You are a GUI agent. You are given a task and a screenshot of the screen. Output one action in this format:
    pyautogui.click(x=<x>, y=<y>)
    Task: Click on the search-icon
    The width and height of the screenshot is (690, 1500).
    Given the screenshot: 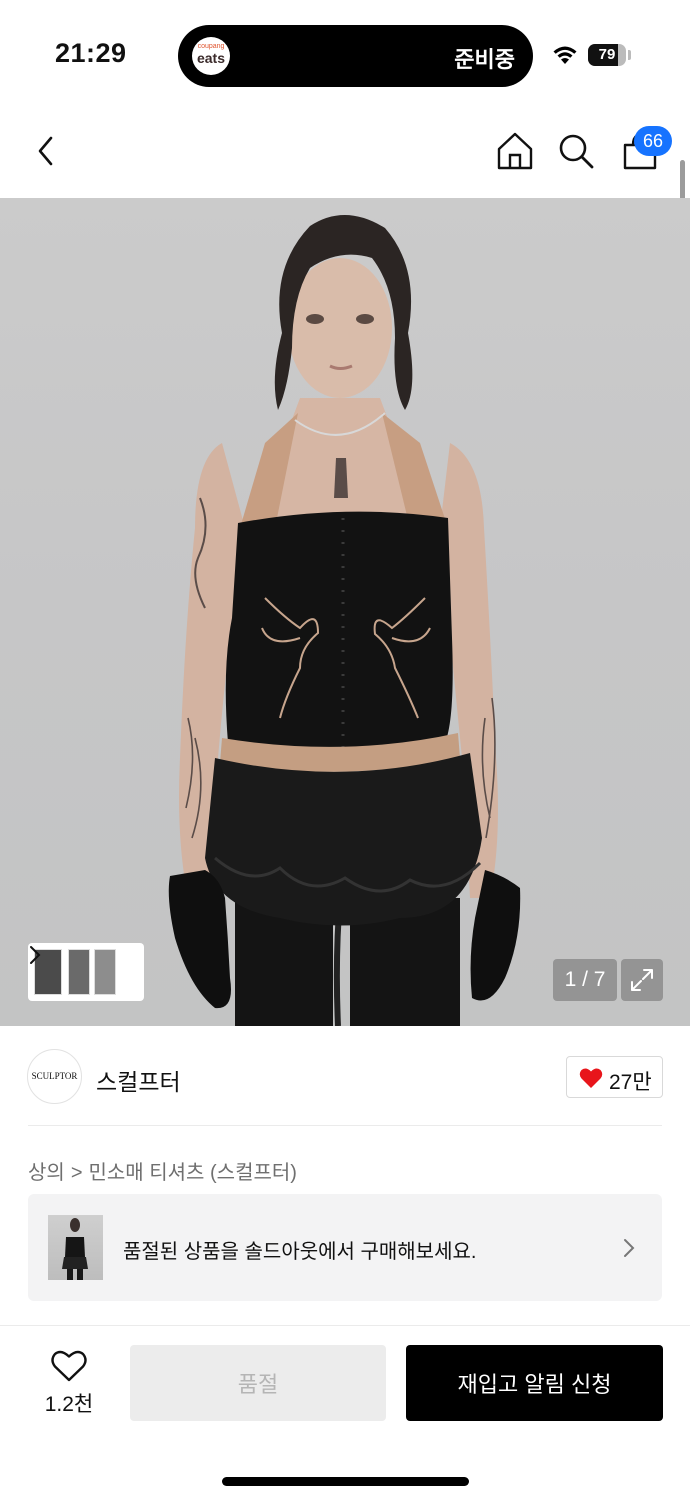 What is the action you would take?
    pyautogui.click(x=576, y=151)
    